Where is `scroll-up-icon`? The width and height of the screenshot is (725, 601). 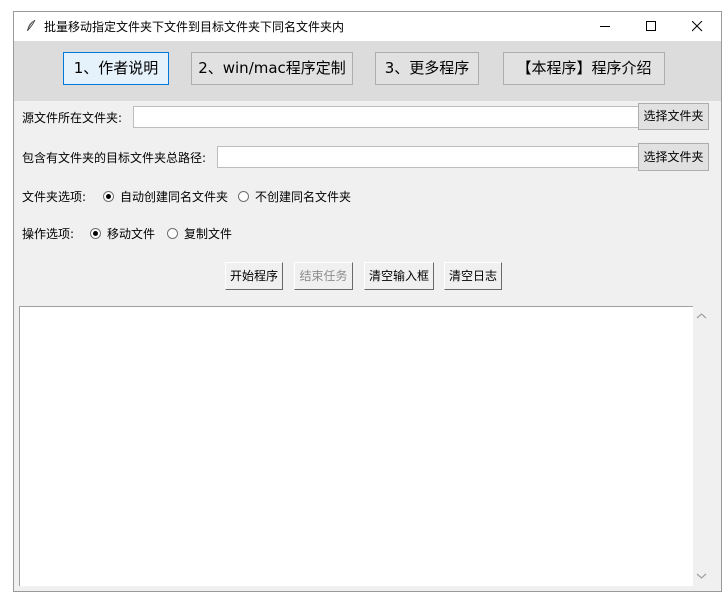
scroll-up-icon is located at coordinates (701, 316).